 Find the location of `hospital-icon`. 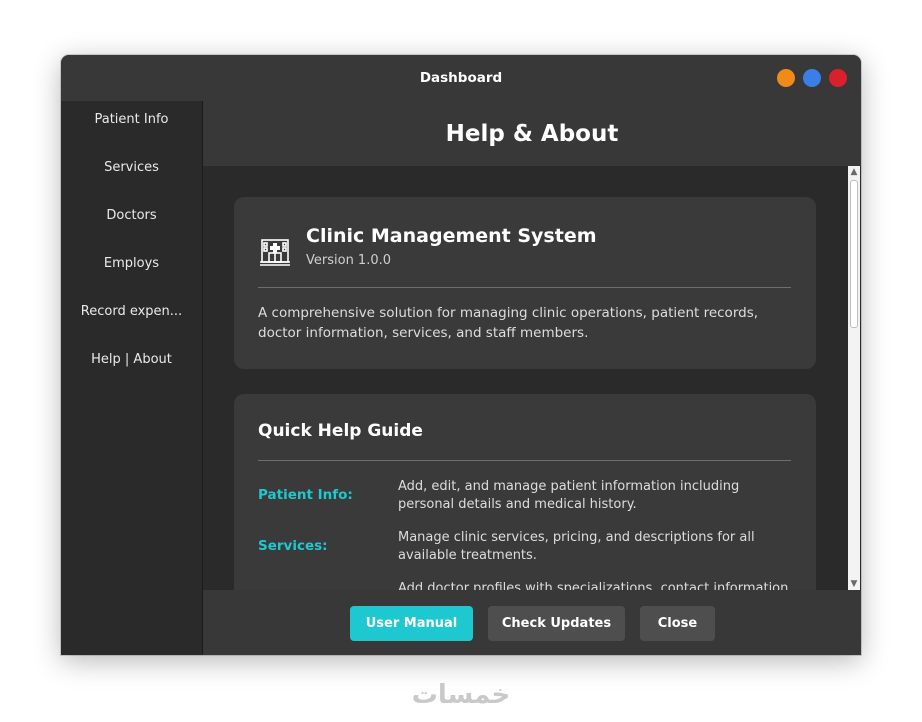

hospital-icon is located at coordinates (275, 252).